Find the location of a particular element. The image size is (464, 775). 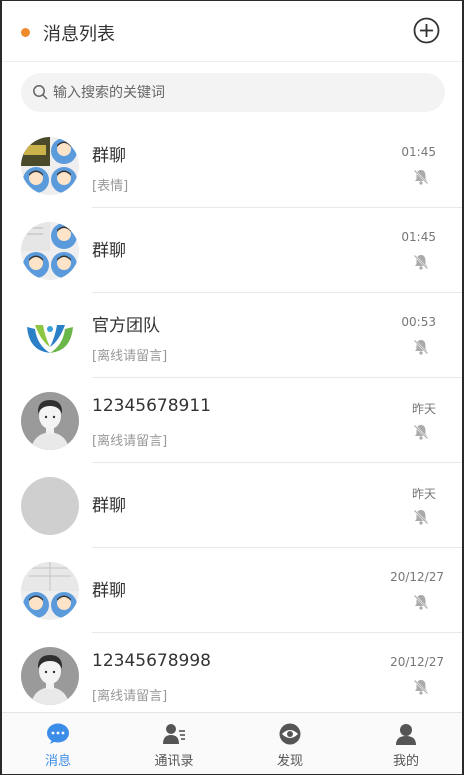

tab-label: 发现 is located at coordinates (289, 761).